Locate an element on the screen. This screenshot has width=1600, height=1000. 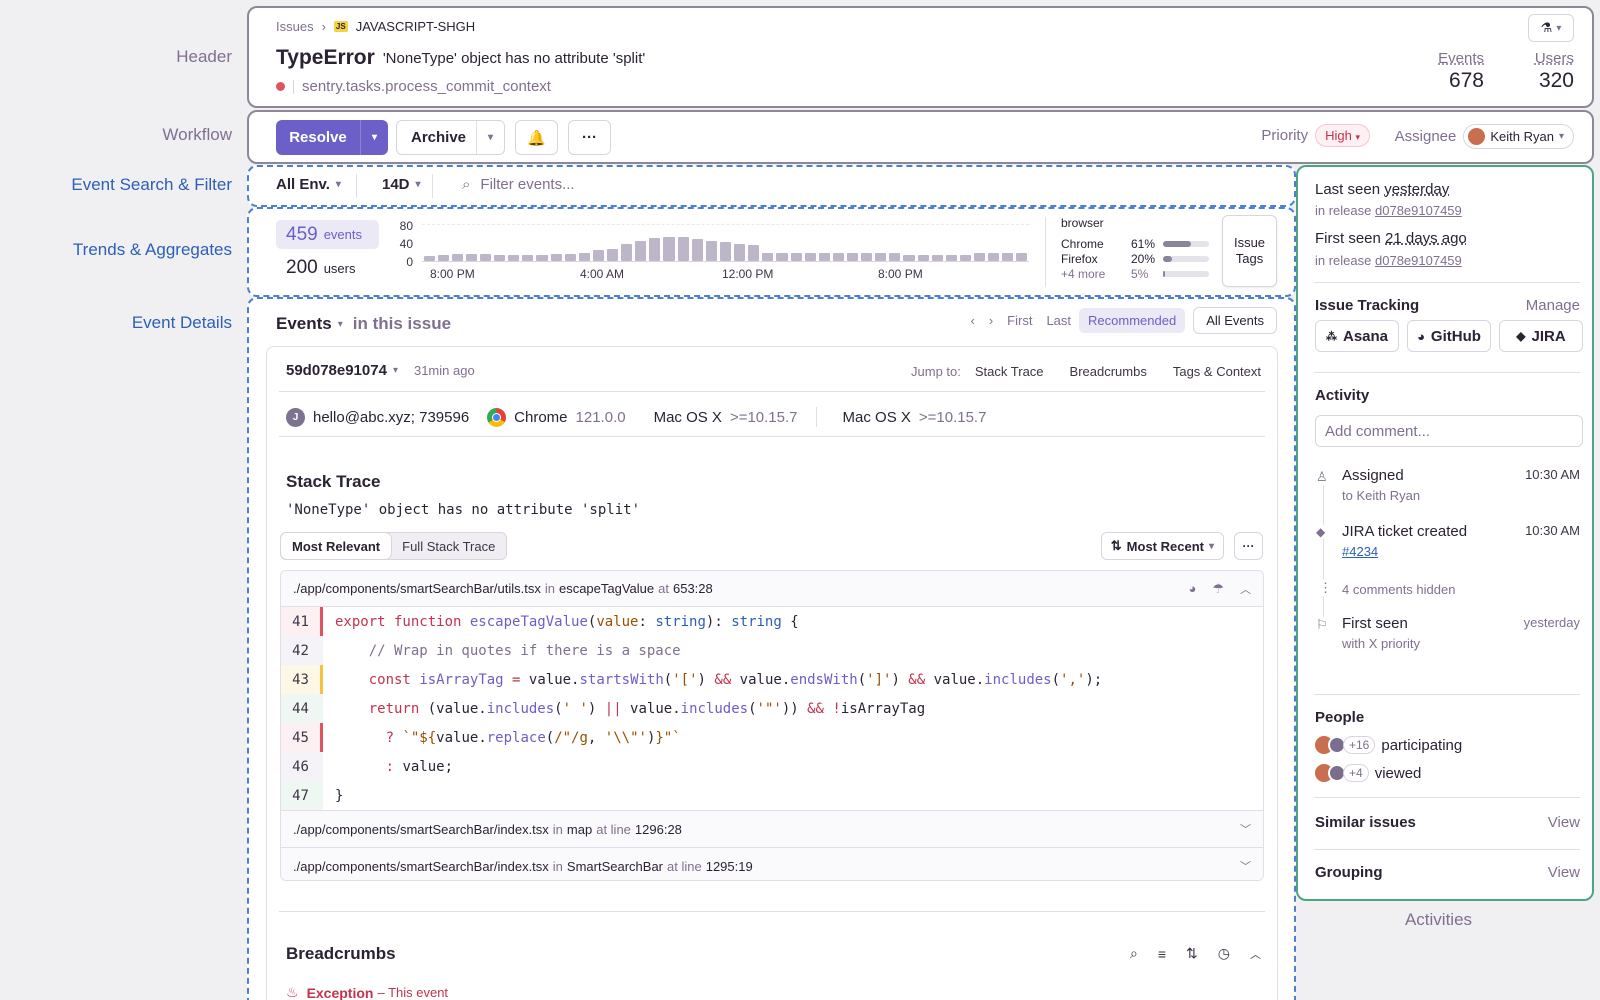
jump-tags-context: Tags & Context is located at coordinates (1217, 371).